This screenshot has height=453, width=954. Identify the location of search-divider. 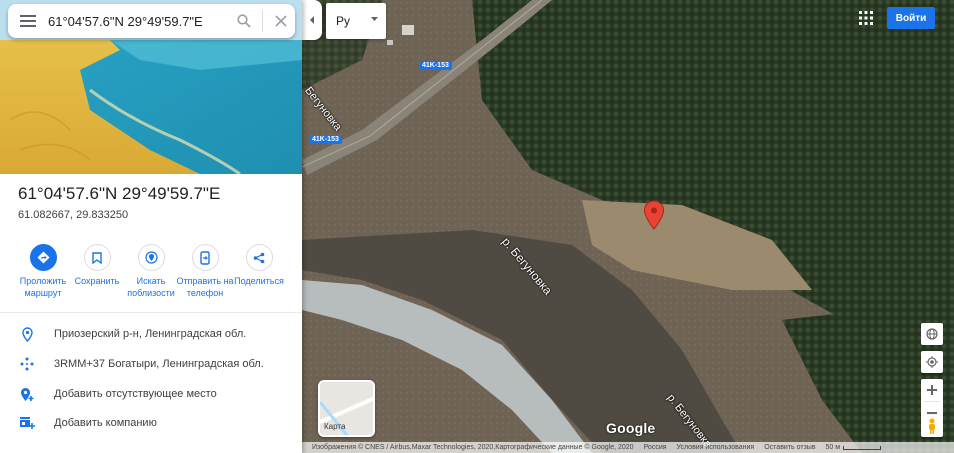
(262, 21).